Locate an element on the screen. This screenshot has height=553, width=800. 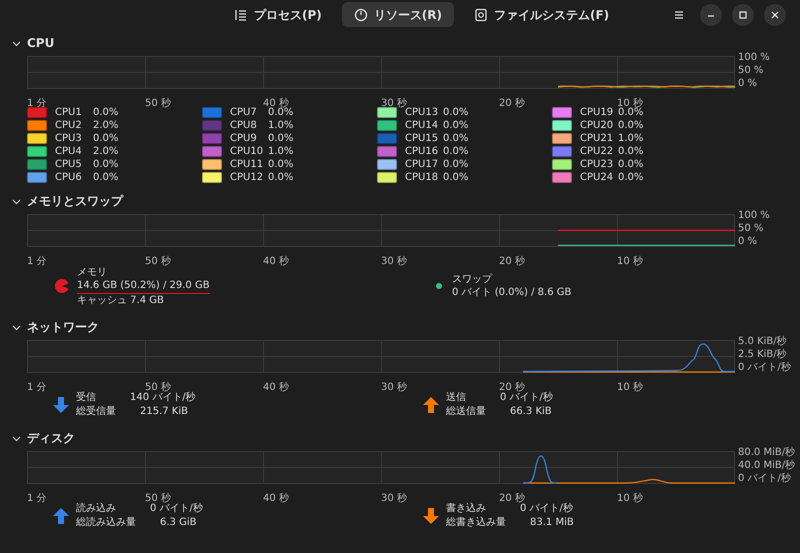
cpu-label: CPU1 is located at coordinates (69, 113).